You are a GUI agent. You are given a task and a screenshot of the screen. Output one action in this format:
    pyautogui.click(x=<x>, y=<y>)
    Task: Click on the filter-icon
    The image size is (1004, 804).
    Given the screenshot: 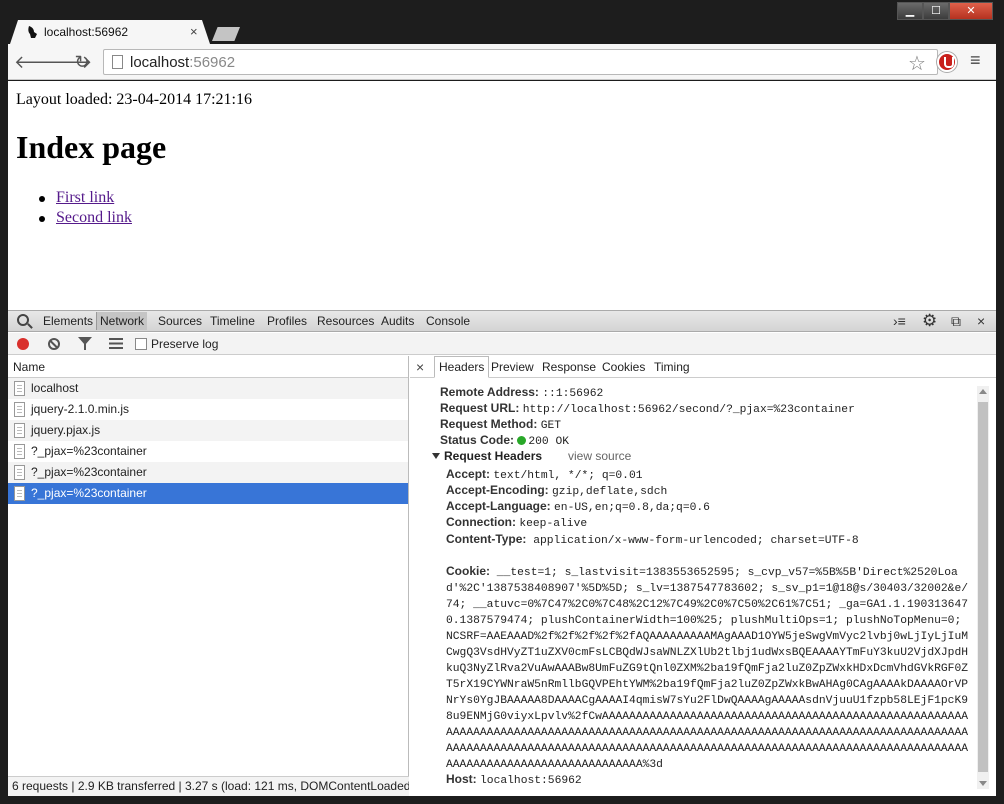 What is the action you would take?
    pyautogui.click(x=85, y=343)
    